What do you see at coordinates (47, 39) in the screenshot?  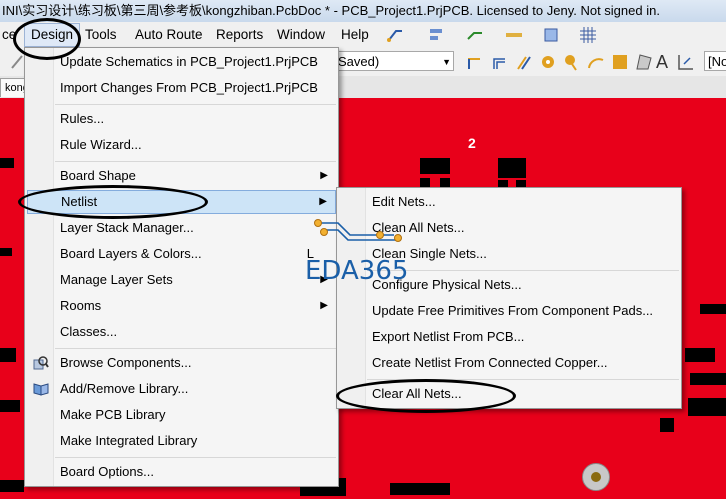 I see `annotation-ellipse-design` at bounding box center [47, 39].